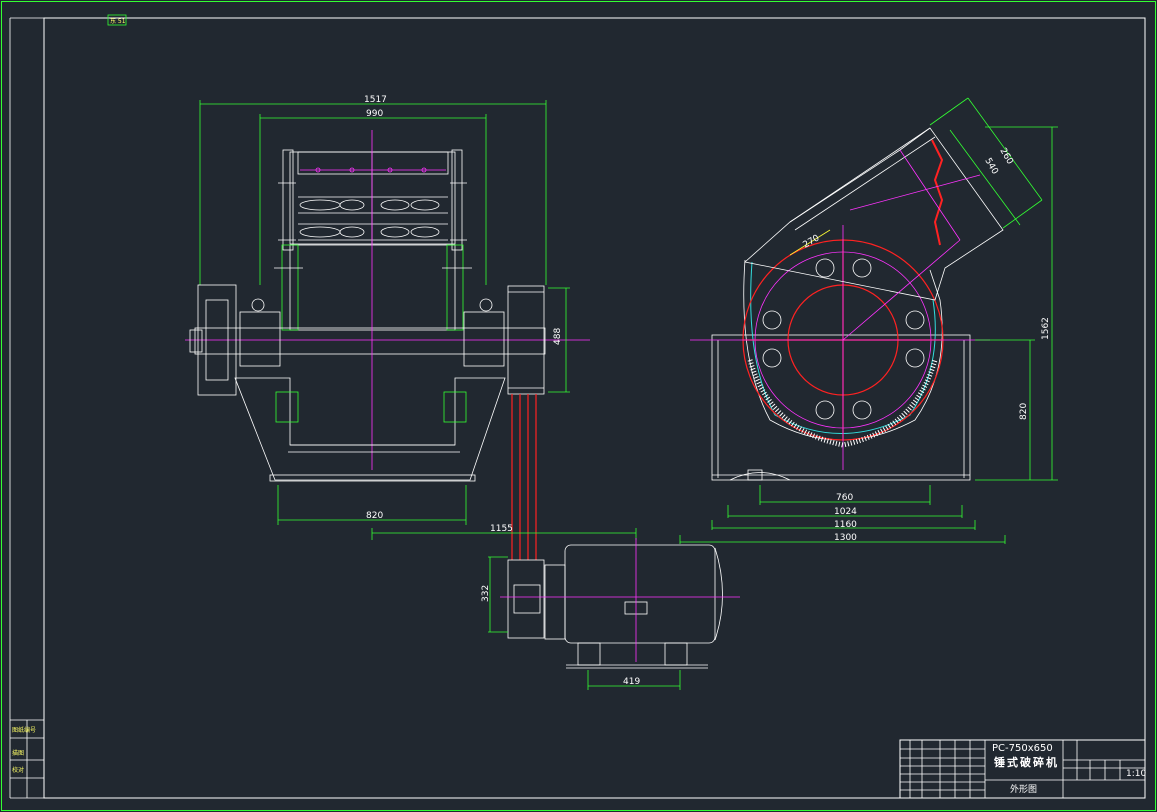 The image size is (1157, 812). What do you see at coordinates (558, 336) in the screenshot?
I see `dim-488: 488` at bounding box center [558, 336].